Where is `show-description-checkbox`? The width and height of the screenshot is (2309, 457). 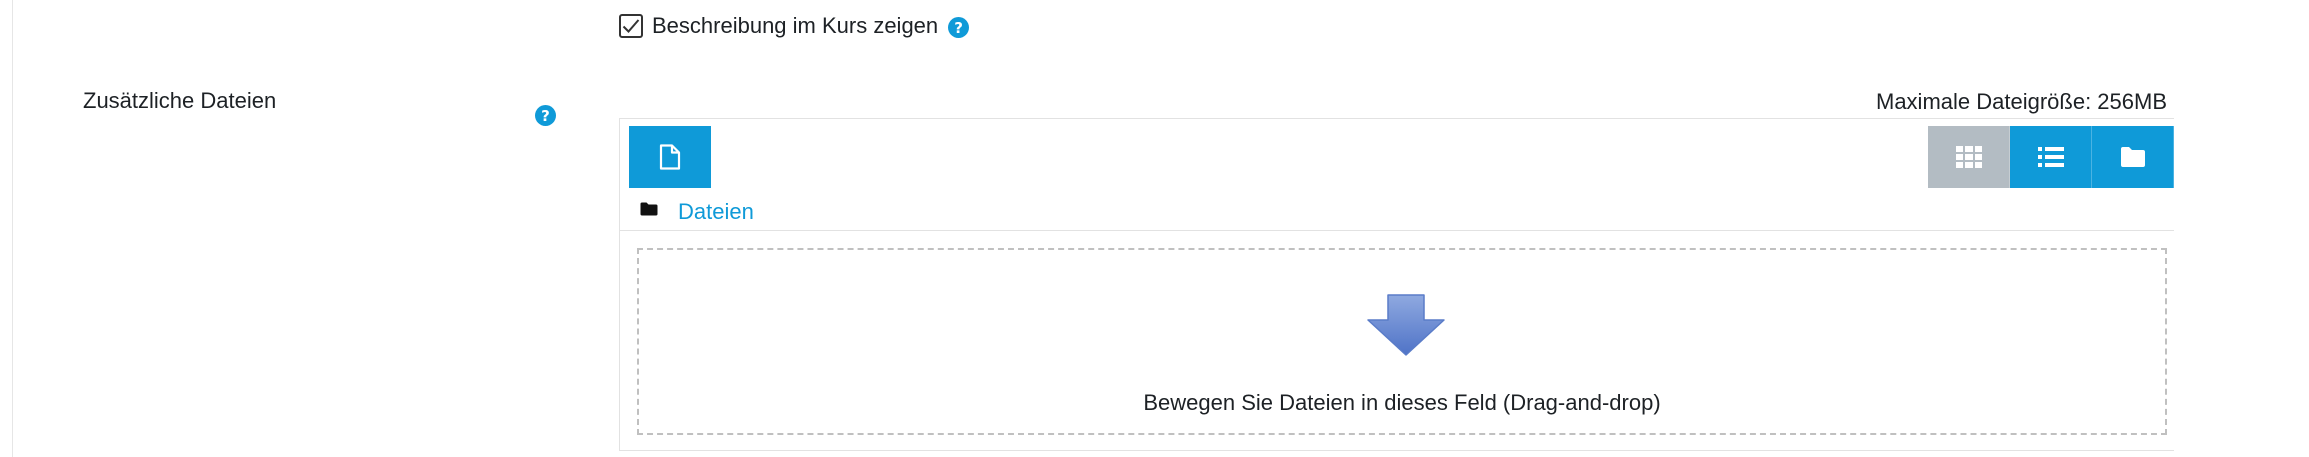
show-description-checkbox is located at coordinates (631, 26).